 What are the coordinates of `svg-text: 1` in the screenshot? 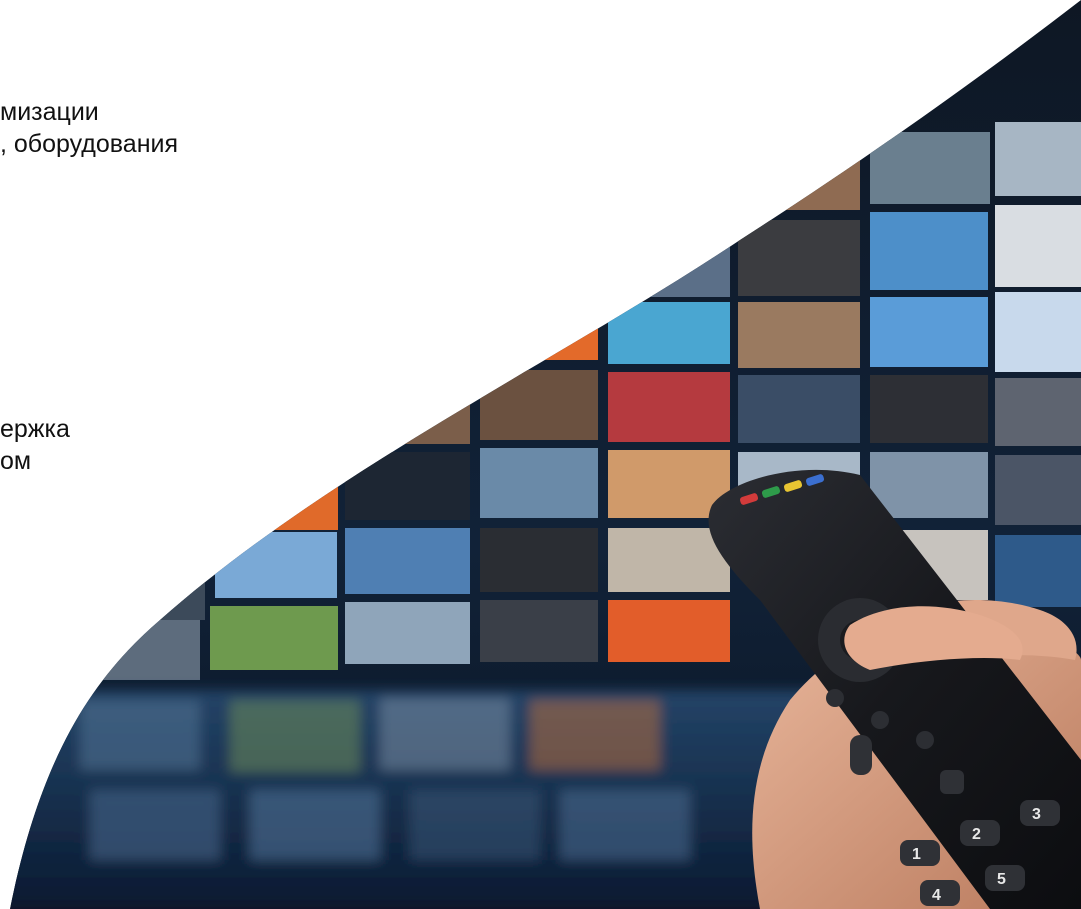 It's located at (916, 854).